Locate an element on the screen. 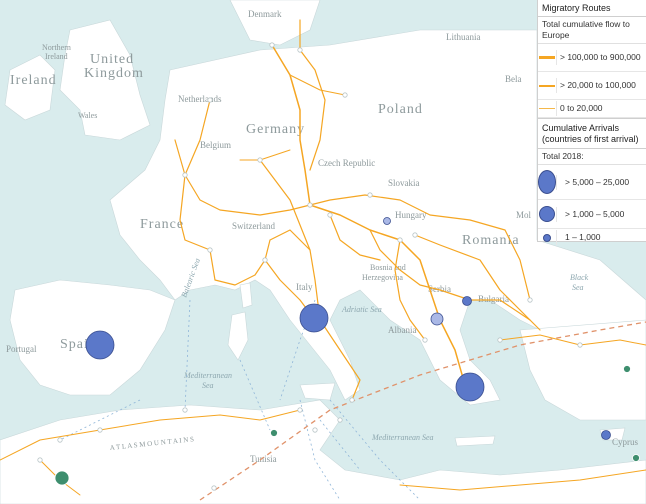 This screenshot has height=504, width=646. legend-arrival-label-3: 1 – 1,000 is located at coordinates (601, 237).